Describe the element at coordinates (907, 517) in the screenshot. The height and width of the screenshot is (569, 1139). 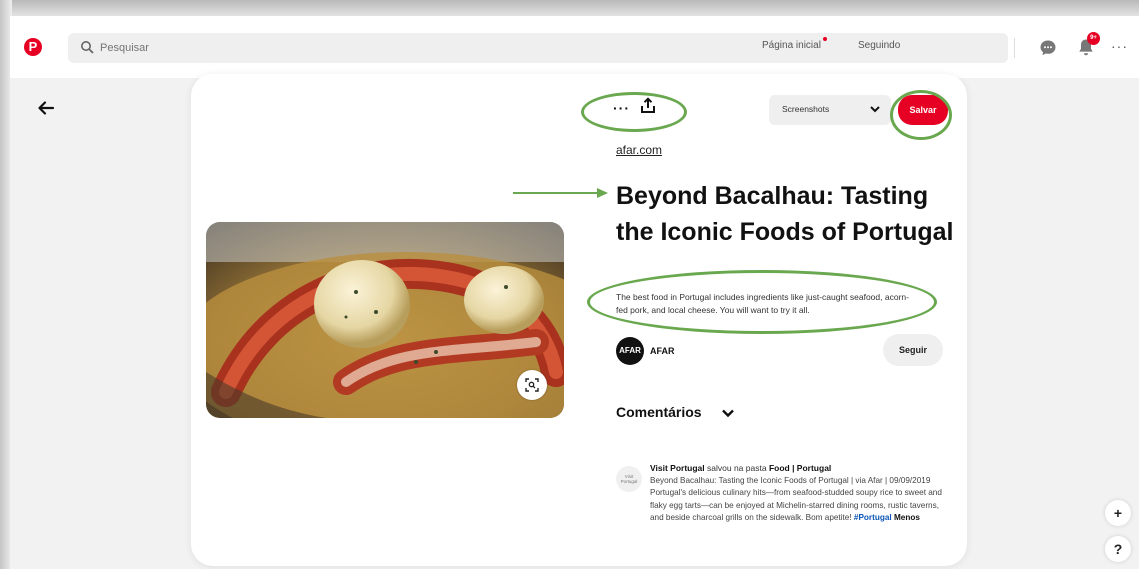
I see `show-less-link: Menos` at that location.